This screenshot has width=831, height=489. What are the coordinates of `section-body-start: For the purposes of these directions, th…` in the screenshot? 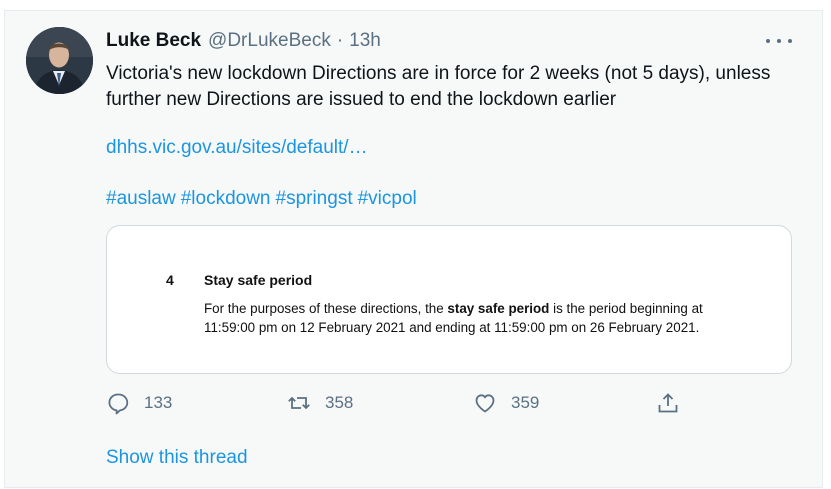 It's located at (326, 308).